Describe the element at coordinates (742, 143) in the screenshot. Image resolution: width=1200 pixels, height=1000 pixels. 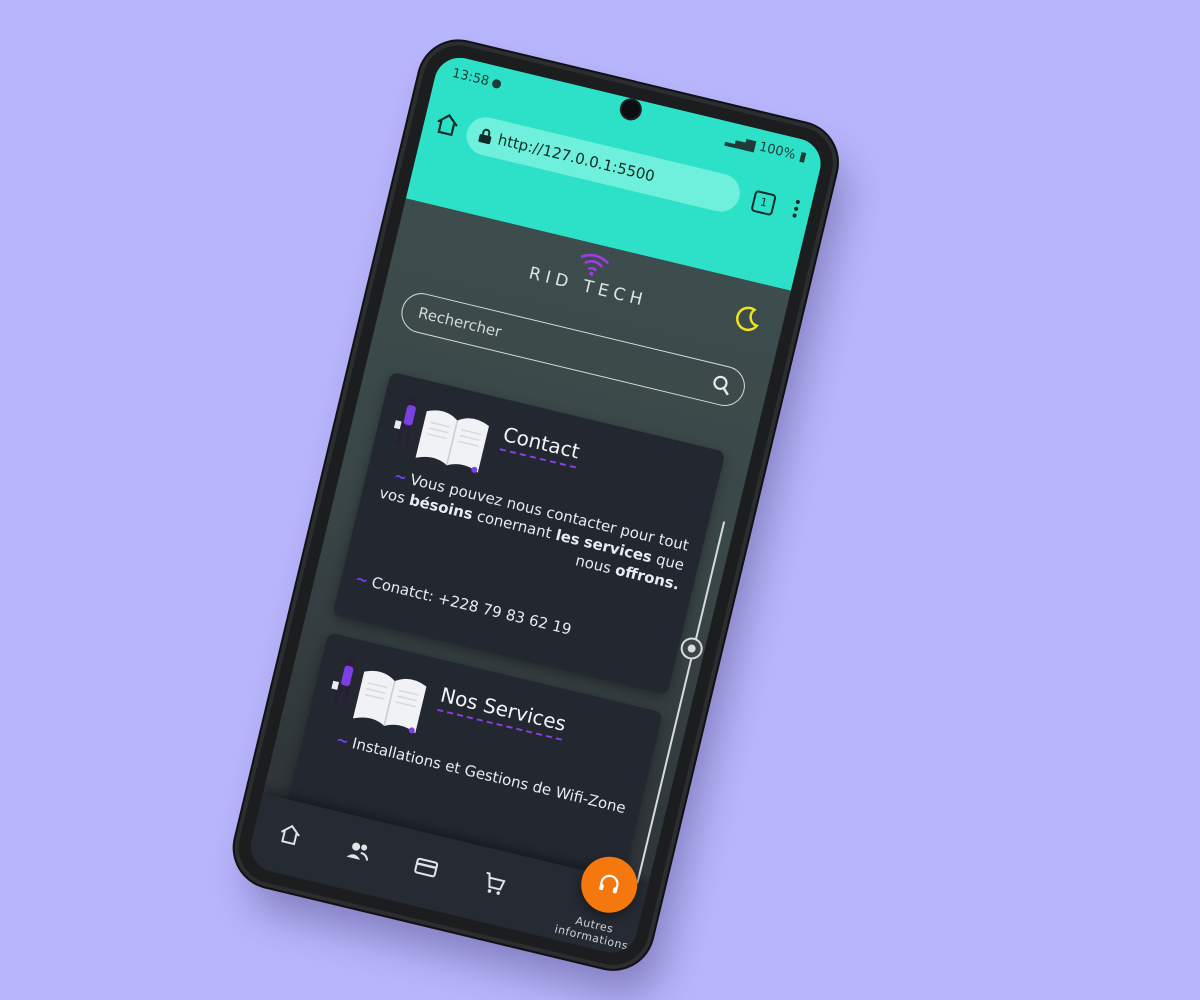
I see `signal-icon: ▂▄▆` at that location.